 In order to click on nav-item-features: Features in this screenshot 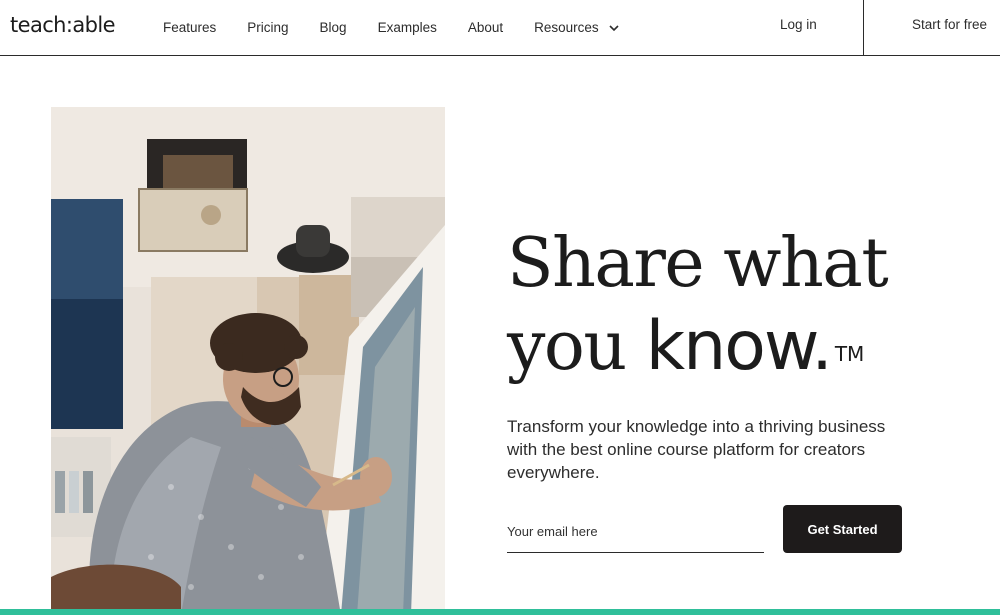, I will do `click(189, 27)`.